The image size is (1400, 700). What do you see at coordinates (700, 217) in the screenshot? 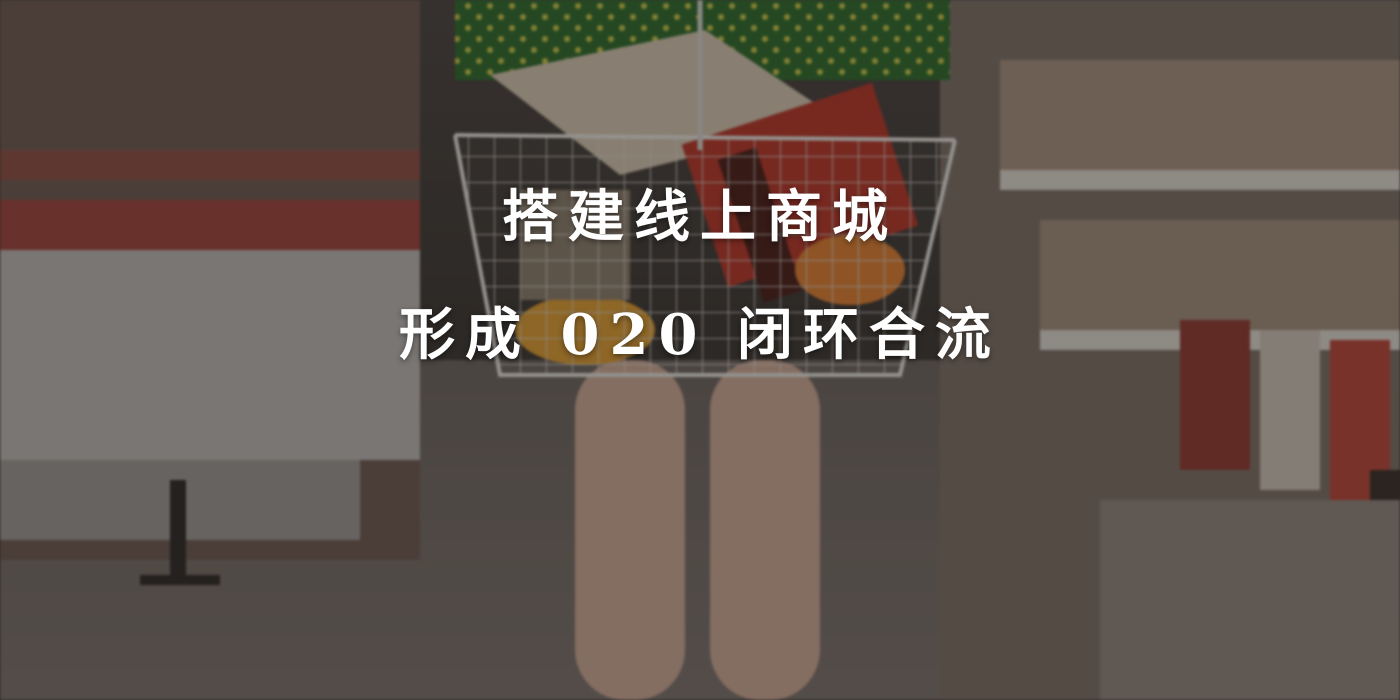
I see `headline-line-1: 搭建线上商城` at bounding box center [700, 217].